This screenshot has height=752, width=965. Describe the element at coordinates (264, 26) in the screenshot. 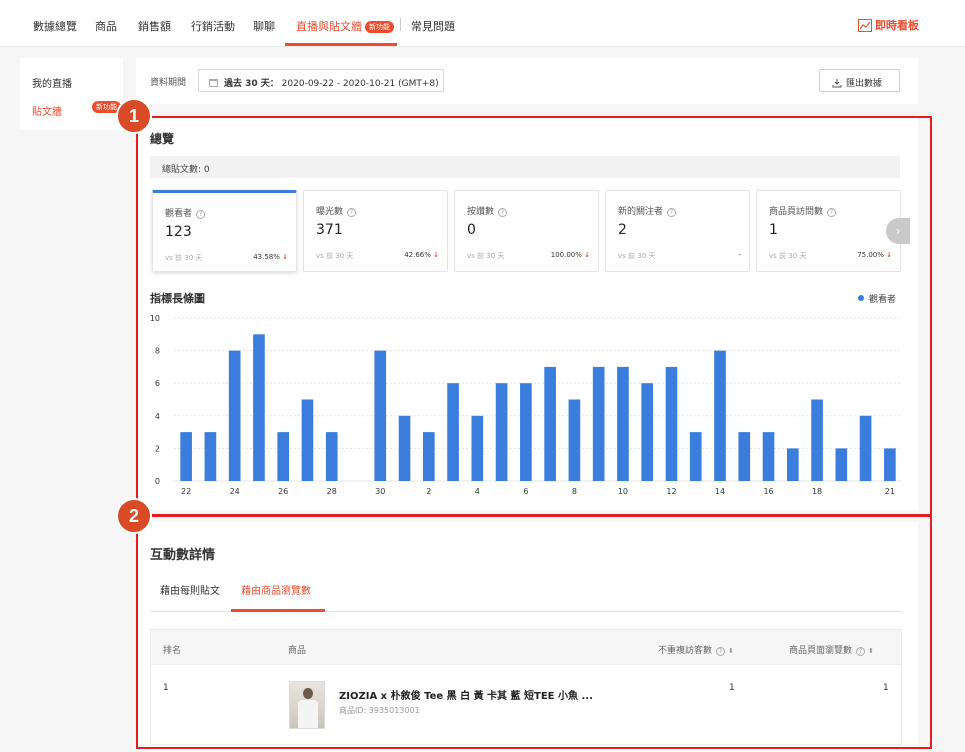

I see `tab-chat: 聊聊` at that location.